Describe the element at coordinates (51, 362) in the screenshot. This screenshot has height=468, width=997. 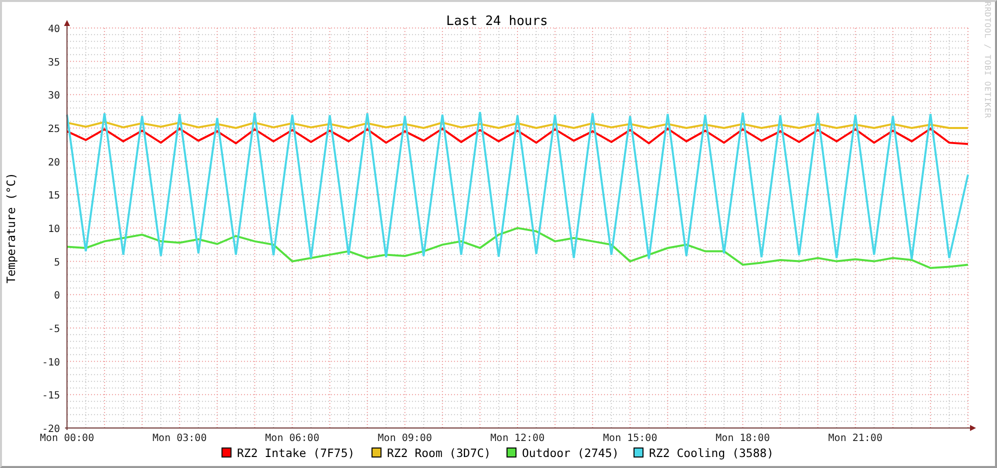
I see `y-tick-label: -10` at that location.